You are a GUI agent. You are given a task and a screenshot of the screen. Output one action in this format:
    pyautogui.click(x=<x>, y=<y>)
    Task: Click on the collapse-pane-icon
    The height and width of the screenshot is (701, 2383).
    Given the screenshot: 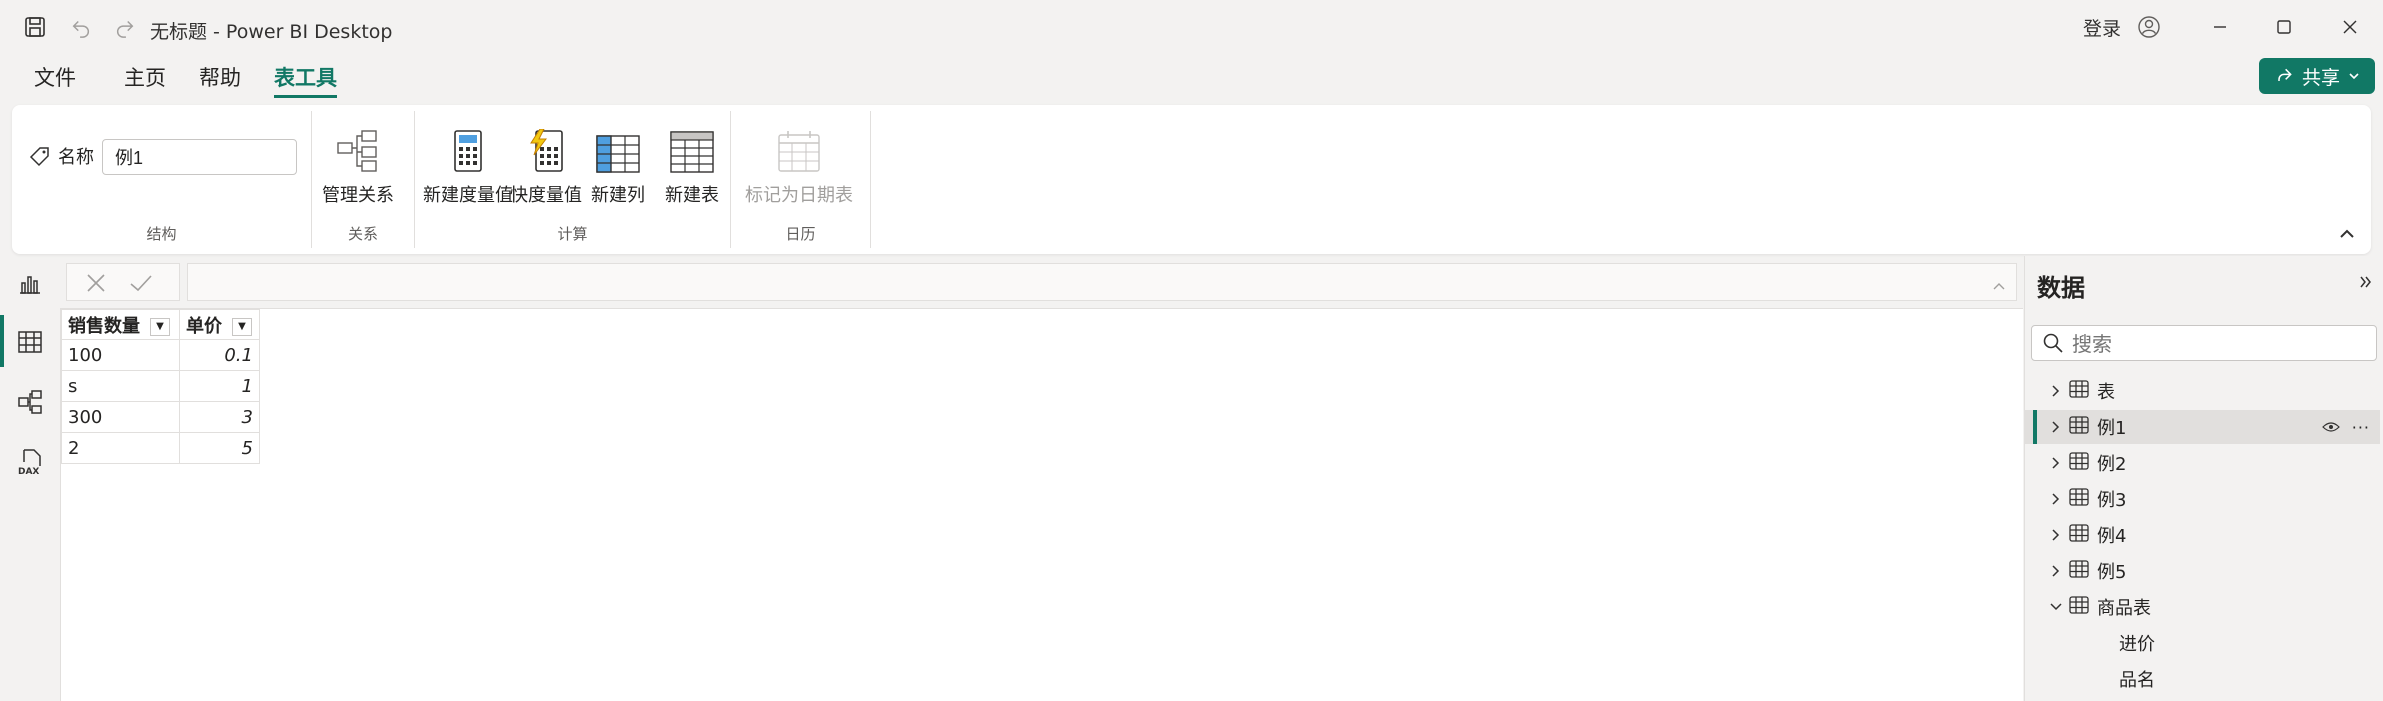 What is the action you would take?
    pyautogui.click(x=2366, y=283)
    